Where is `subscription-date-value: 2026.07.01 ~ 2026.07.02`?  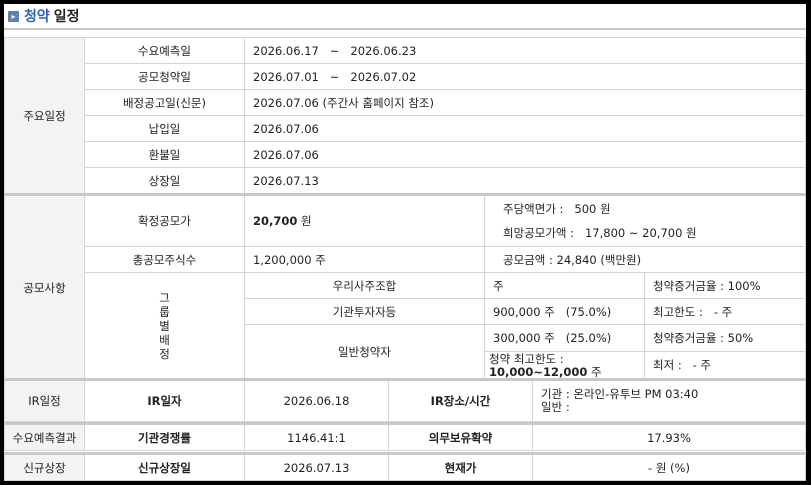 subscription-date-value: 2026.07.01 ~ 2026.07.02 is located at coordinates (525, 76).